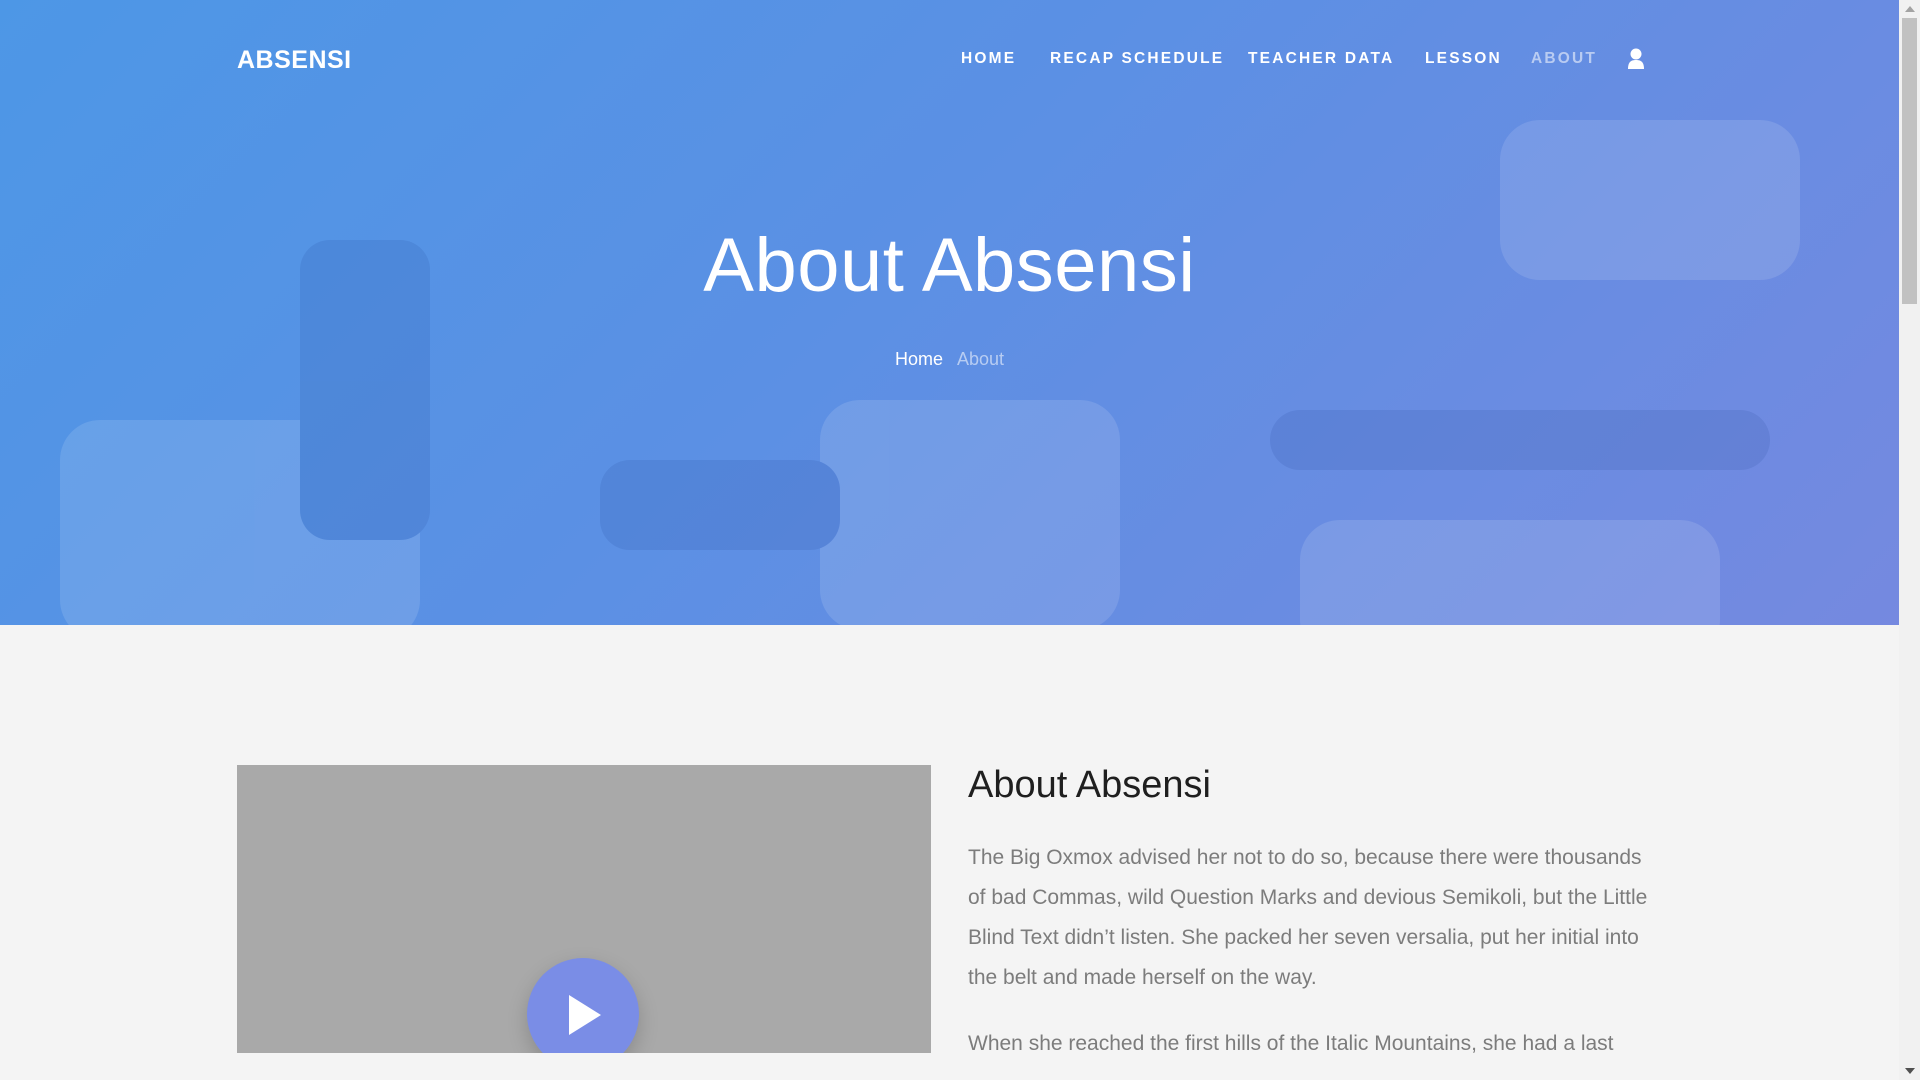  What do you see at coordinates (585, 1015) in the screenshot?
I see `play-icon` at bounding box center [585, 1015].